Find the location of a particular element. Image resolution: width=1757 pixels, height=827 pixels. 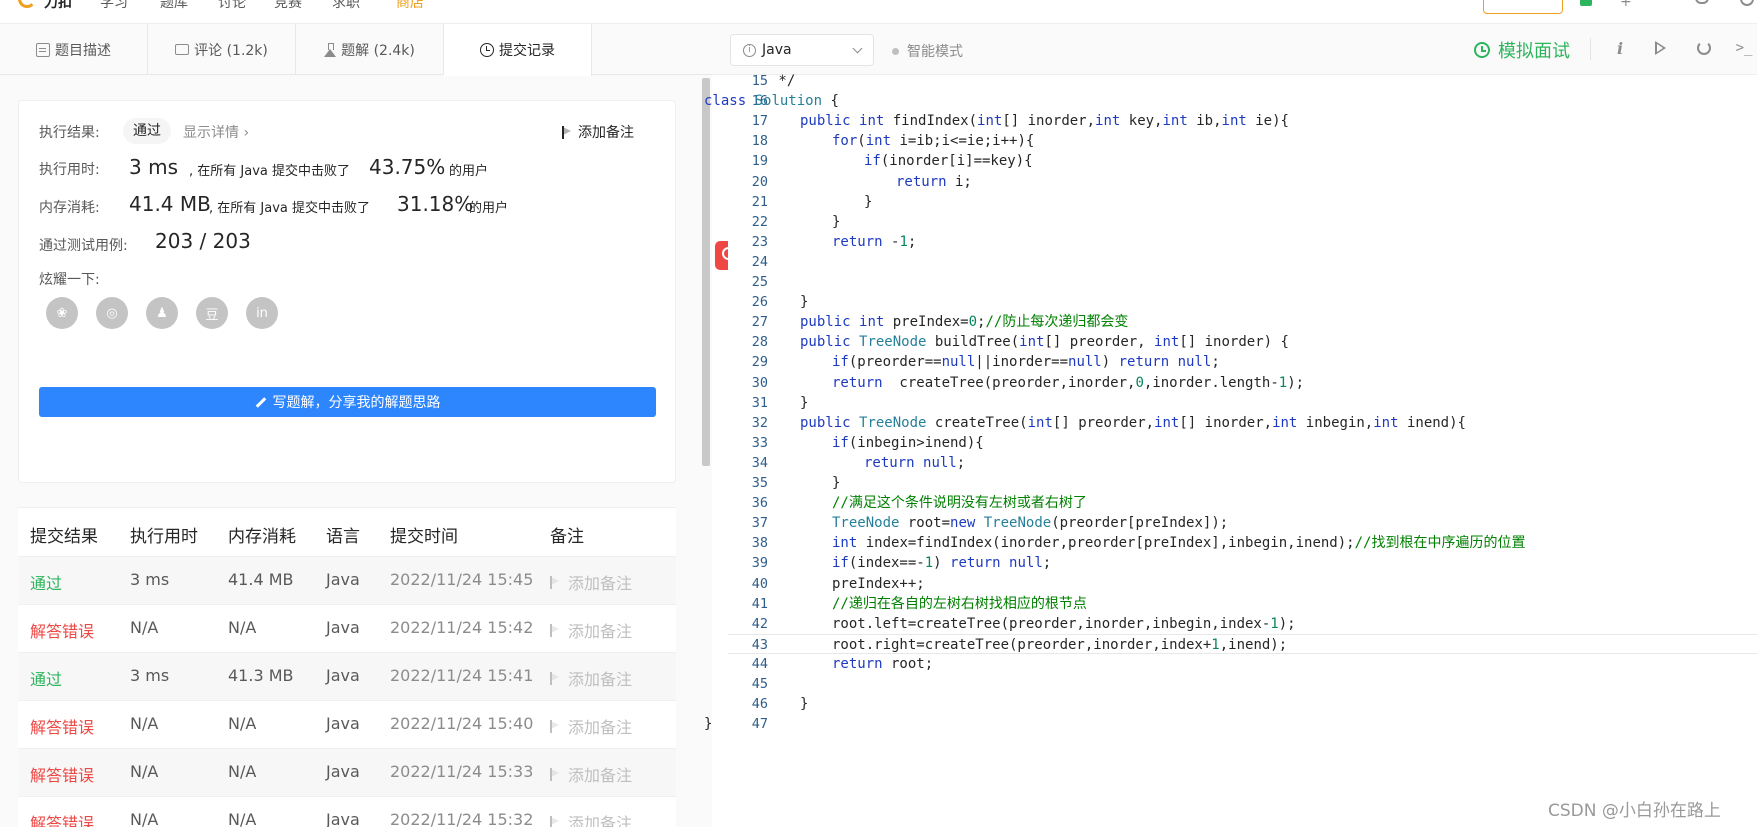

code-text: for(int i=ib;i<=ie;i++){ is located at coordinates (933, 141).